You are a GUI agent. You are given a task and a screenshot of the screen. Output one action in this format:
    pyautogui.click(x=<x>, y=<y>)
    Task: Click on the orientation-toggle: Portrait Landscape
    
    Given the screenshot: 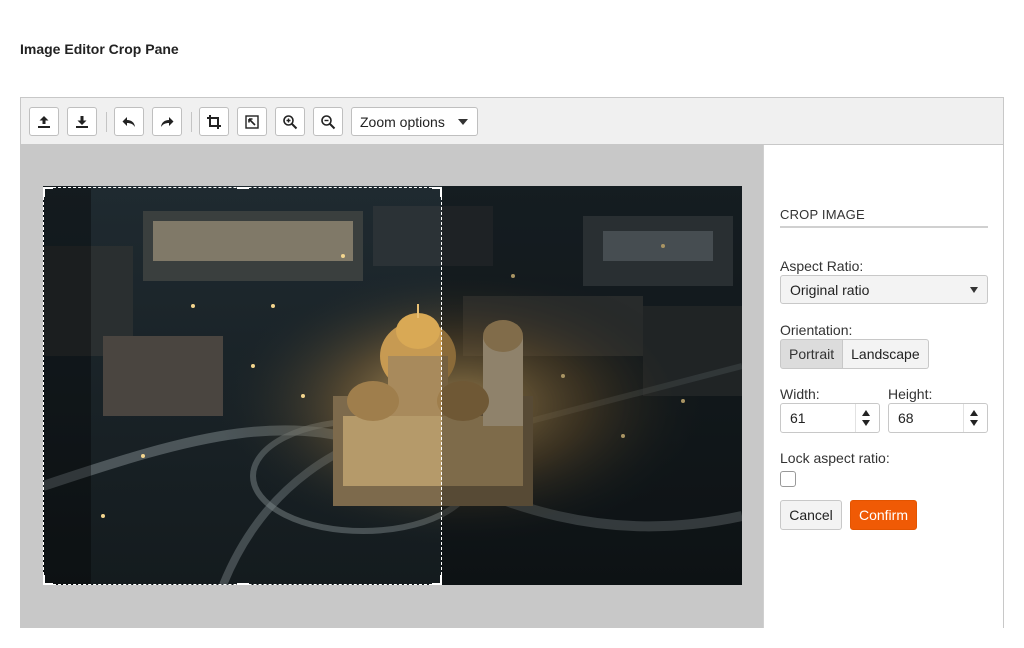 What is the action you would take?
    pyautogui.click(x=854, y=354)
    